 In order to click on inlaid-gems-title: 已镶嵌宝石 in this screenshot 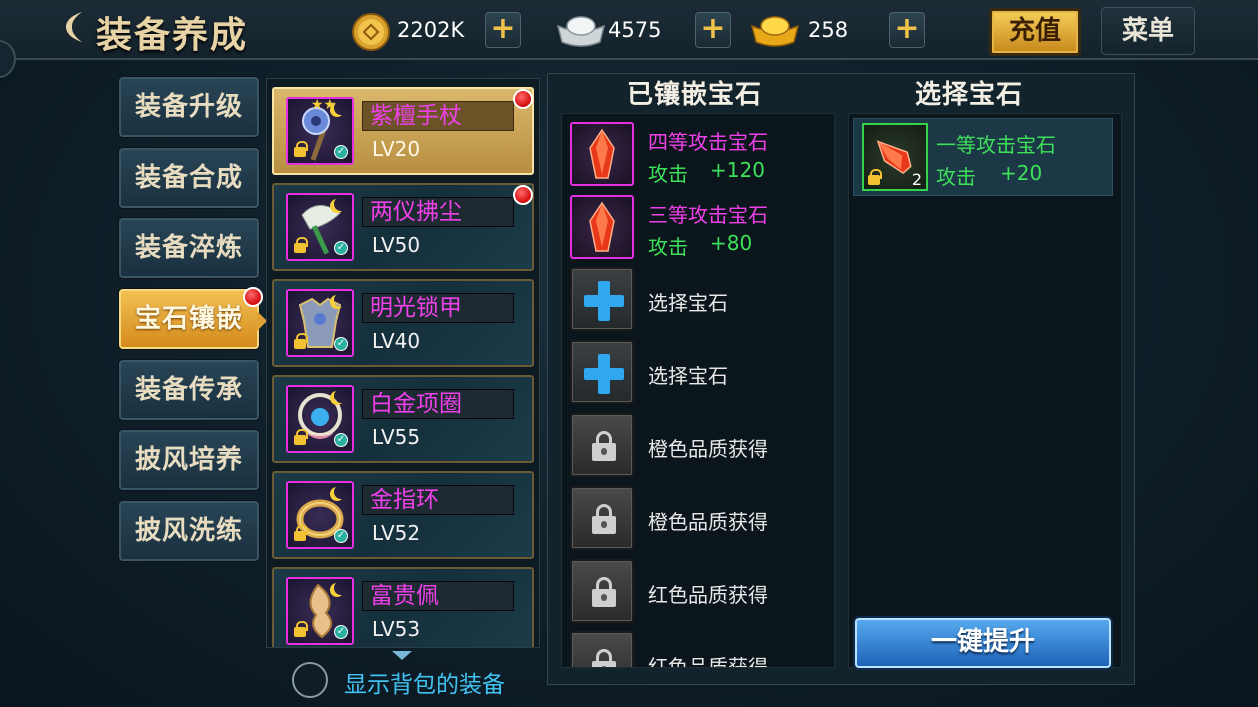, I will do `click(695, 95)`.